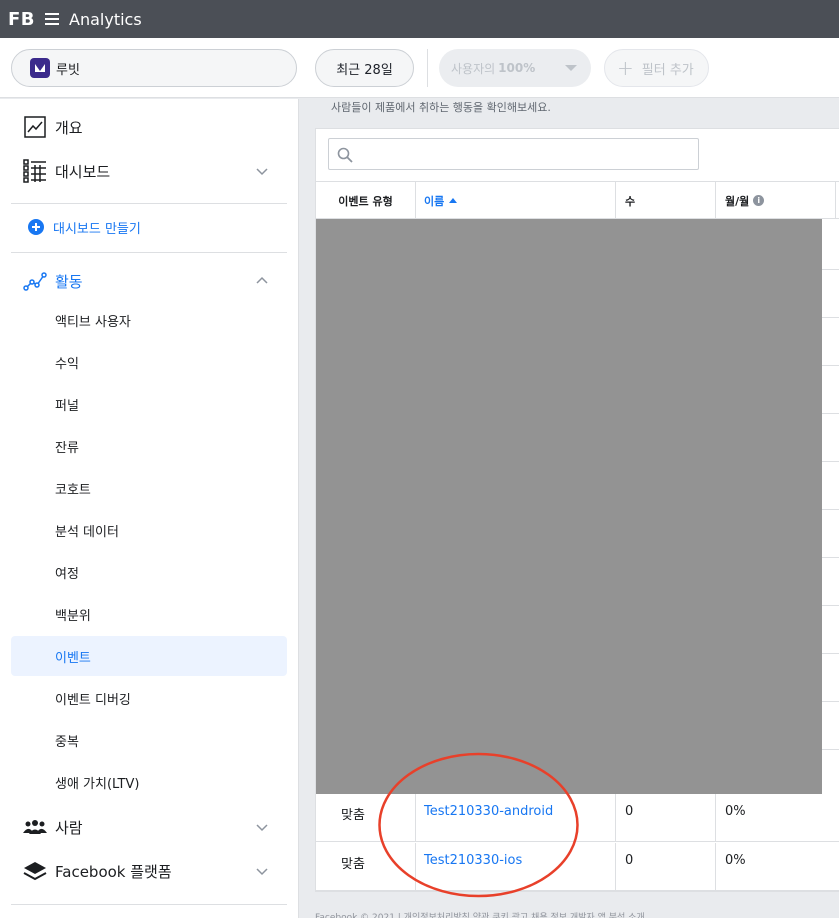 Image resolution: width=839 pixels, height=918 pixels. I want to click on menu-icon, so click(52, 19).